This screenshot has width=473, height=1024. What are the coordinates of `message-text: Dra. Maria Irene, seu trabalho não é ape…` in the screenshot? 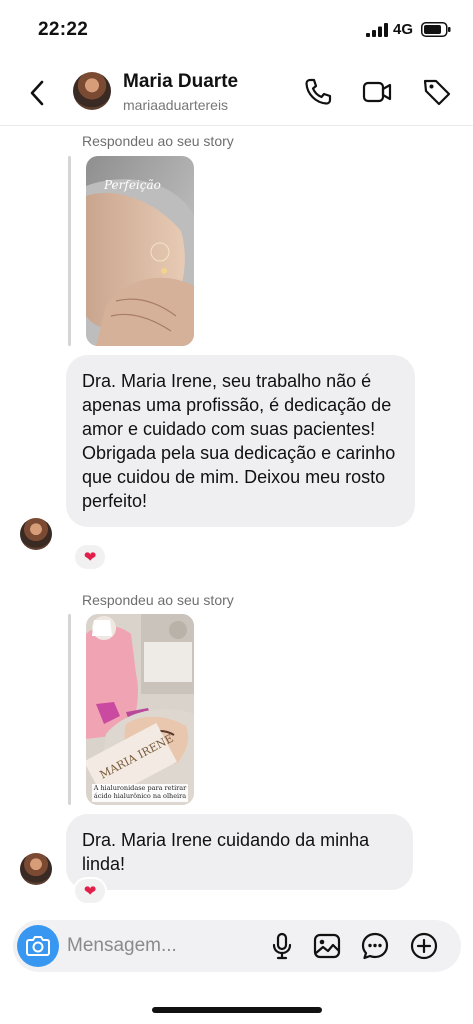 It's located at (237, 405).